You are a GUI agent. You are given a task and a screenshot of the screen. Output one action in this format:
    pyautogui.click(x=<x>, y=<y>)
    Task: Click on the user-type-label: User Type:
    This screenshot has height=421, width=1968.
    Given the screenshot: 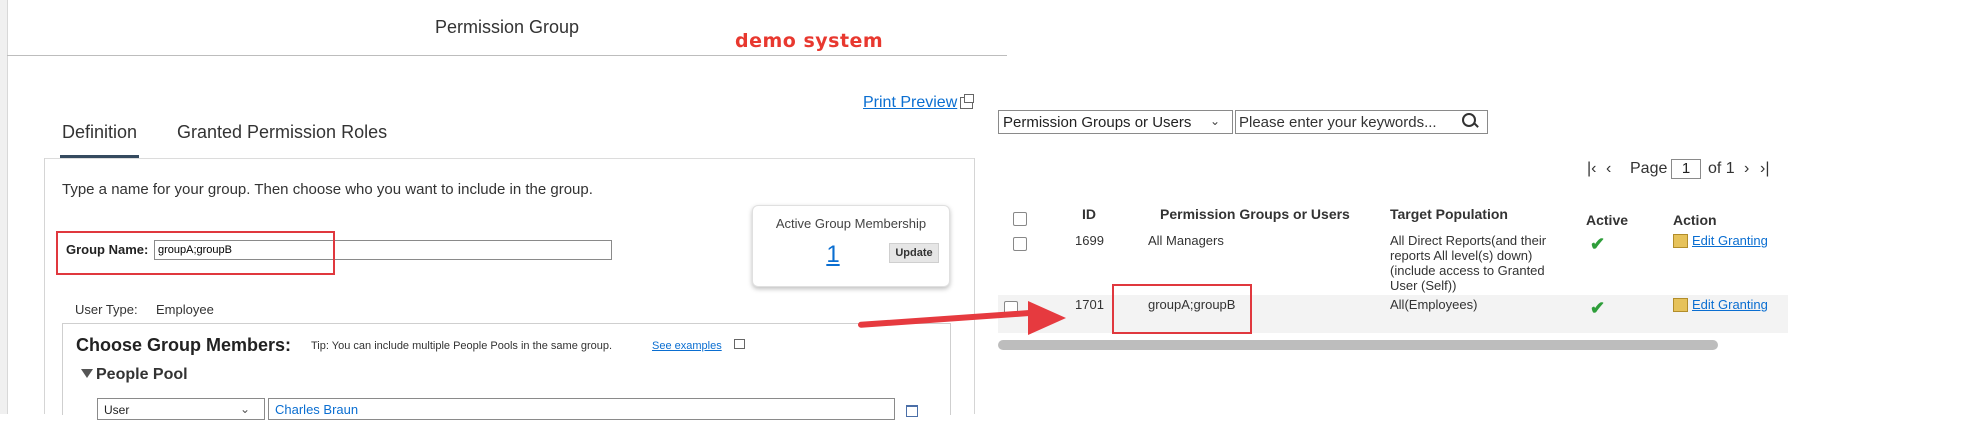 What is the action you would take?
    pyautogui.click(x=106, y=309)
    